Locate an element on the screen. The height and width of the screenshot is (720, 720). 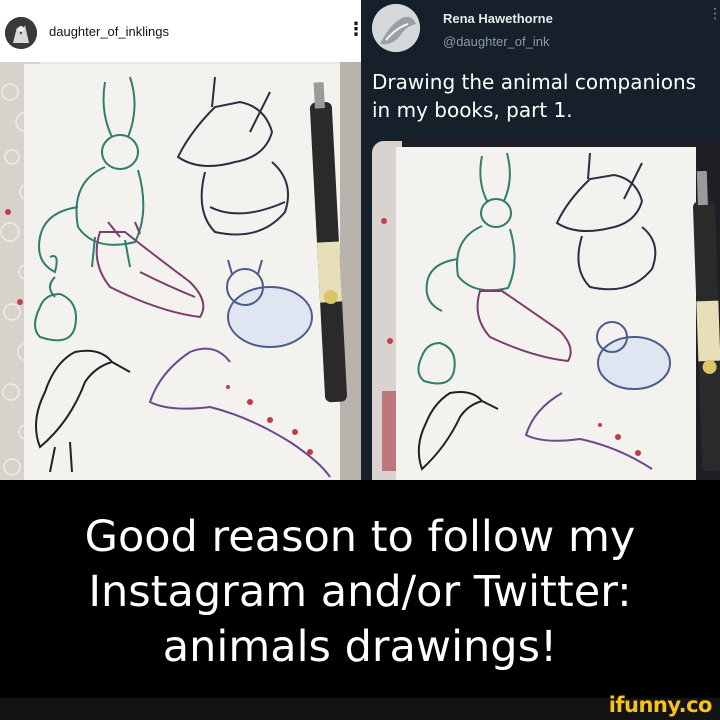
instagram-avatar is located at coordinates (21, 33).